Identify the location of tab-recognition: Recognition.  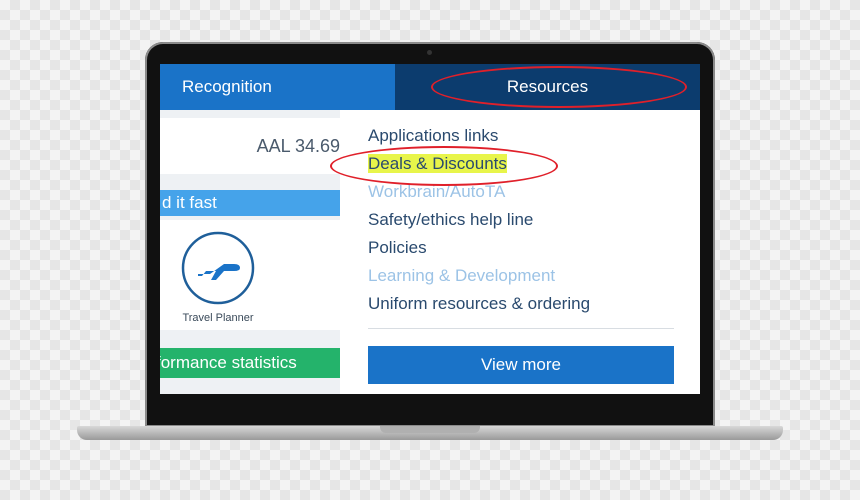
(277, 87).